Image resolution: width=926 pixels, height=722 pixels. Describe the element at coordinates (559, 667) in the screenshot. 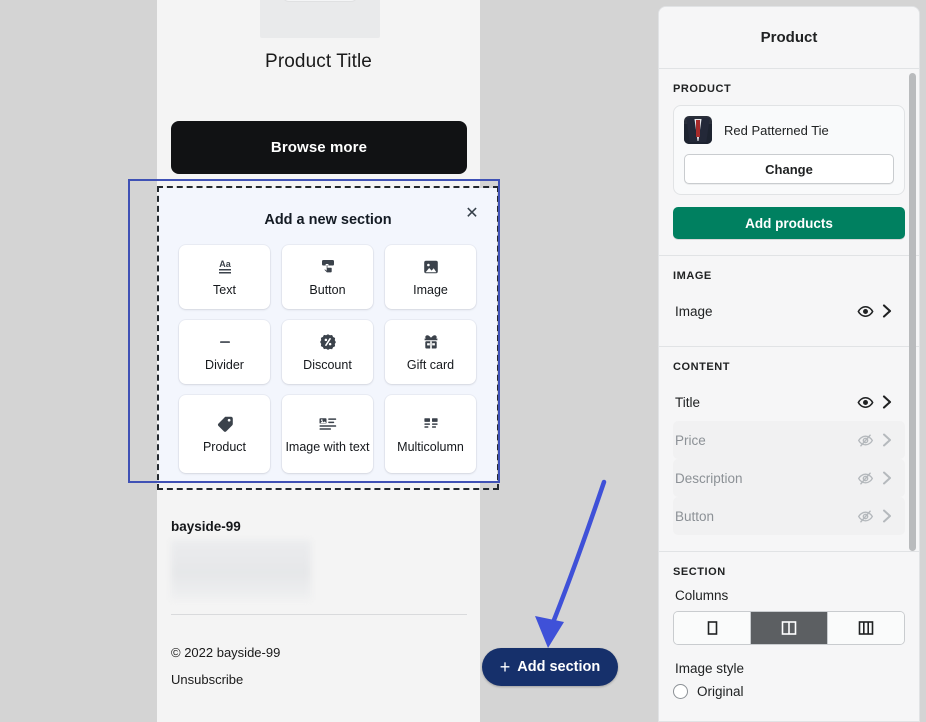

I see `add-section-button-label: Add section` at that location.